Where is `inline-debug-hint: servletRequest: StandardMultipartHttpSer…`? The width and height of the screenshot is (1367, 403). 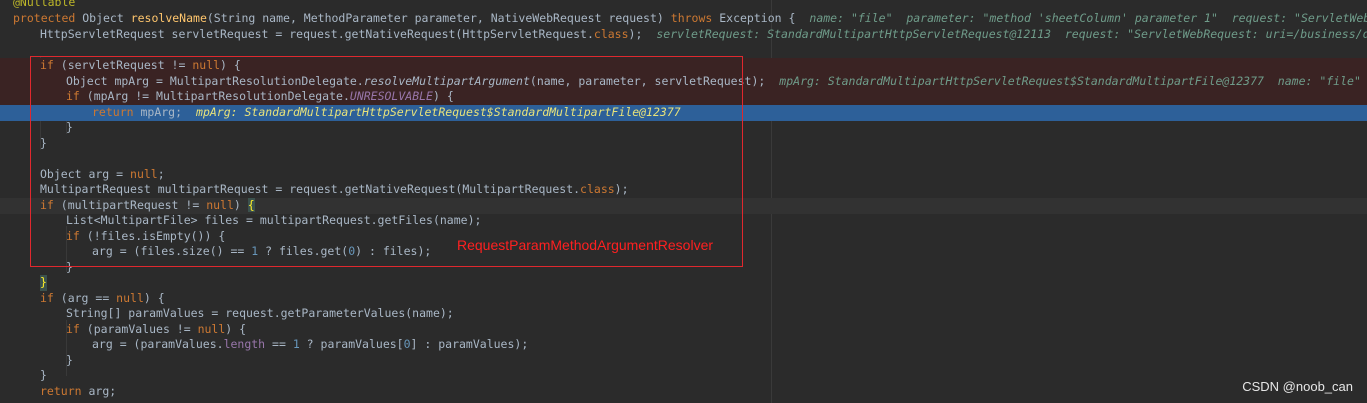 inline-debug-hint: servletRequest: StandardMultipartHttpSer… is located at coordinates (1011, 34).